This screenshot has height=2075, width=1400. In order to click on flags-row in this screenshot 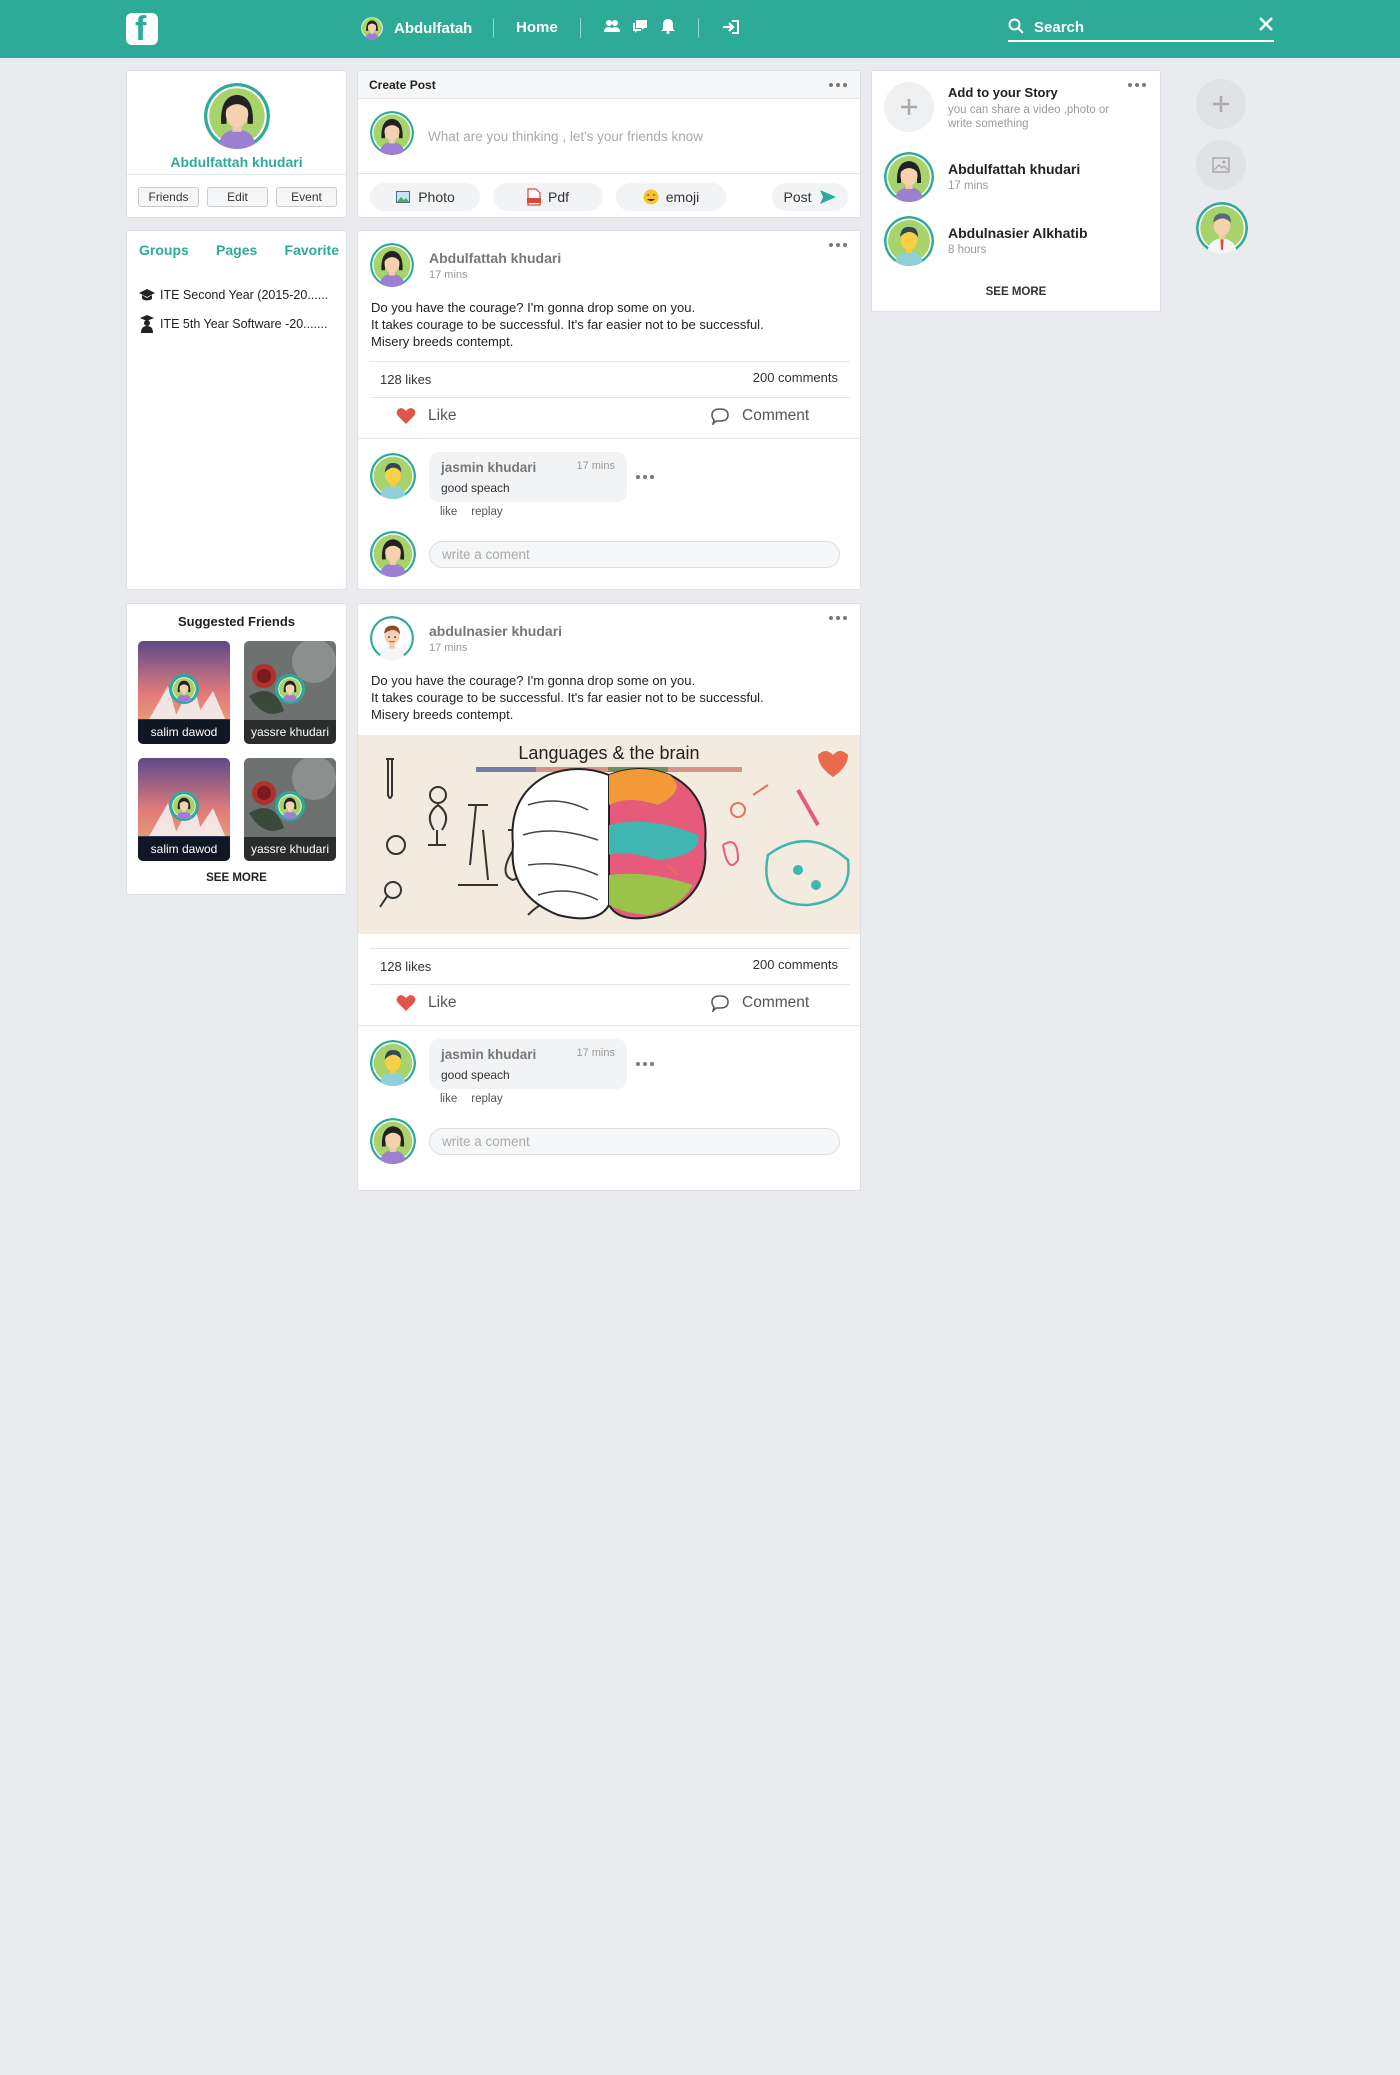, I will do `click(609, 769)`.